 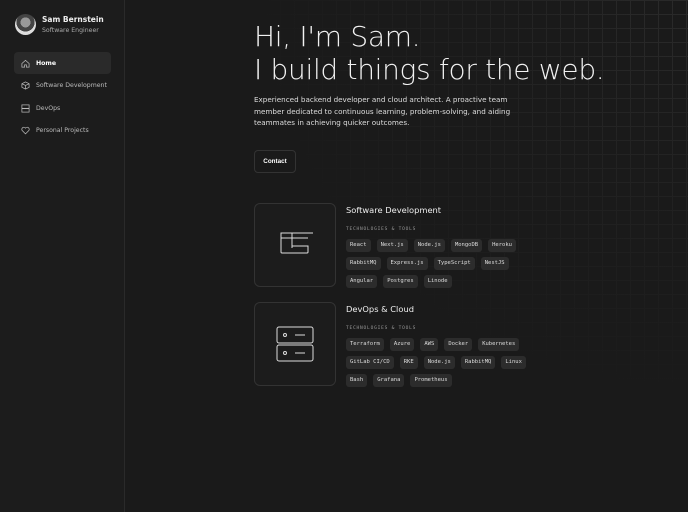 What do you see at coordinates (358, 245) in the screenshot?
I see `tag: React` at bounding box center [358, 245].